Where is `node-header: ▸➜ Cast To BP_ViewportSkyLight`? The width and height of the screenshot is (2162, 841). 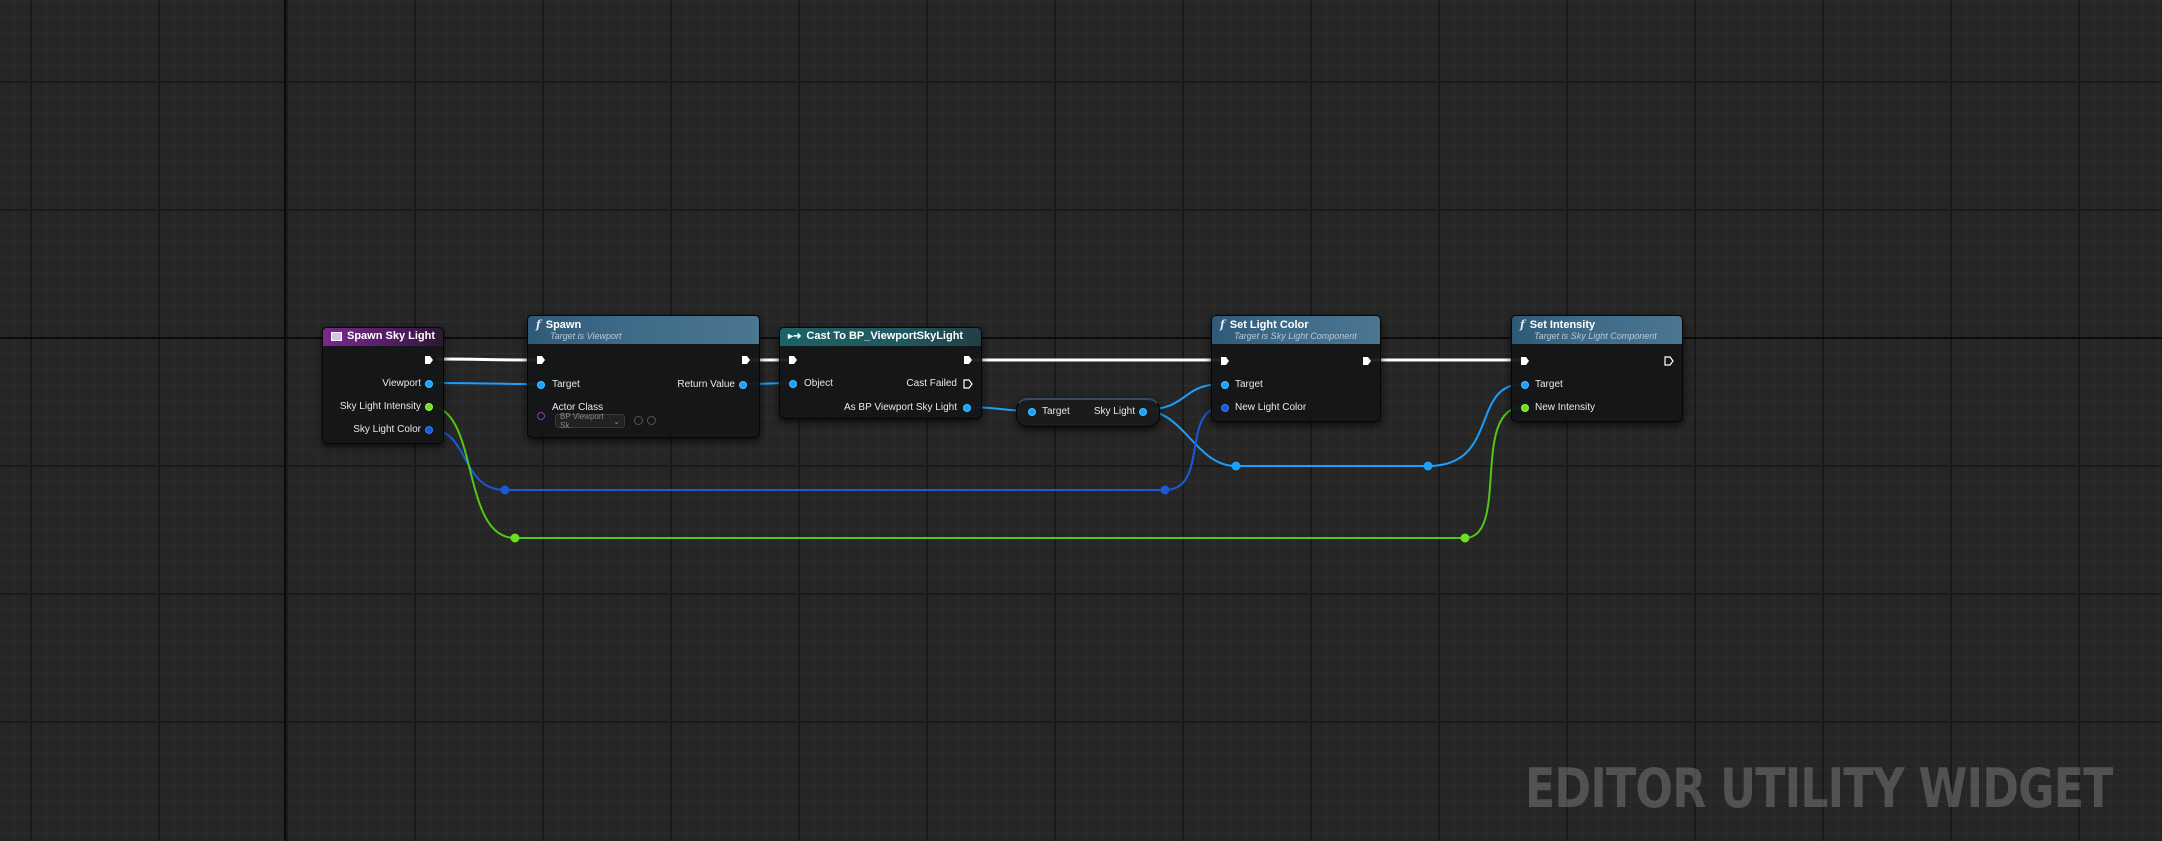 node-header: ▸➜ Cast To BP_ViewportSkyLight is located at coordinates (880, 337).